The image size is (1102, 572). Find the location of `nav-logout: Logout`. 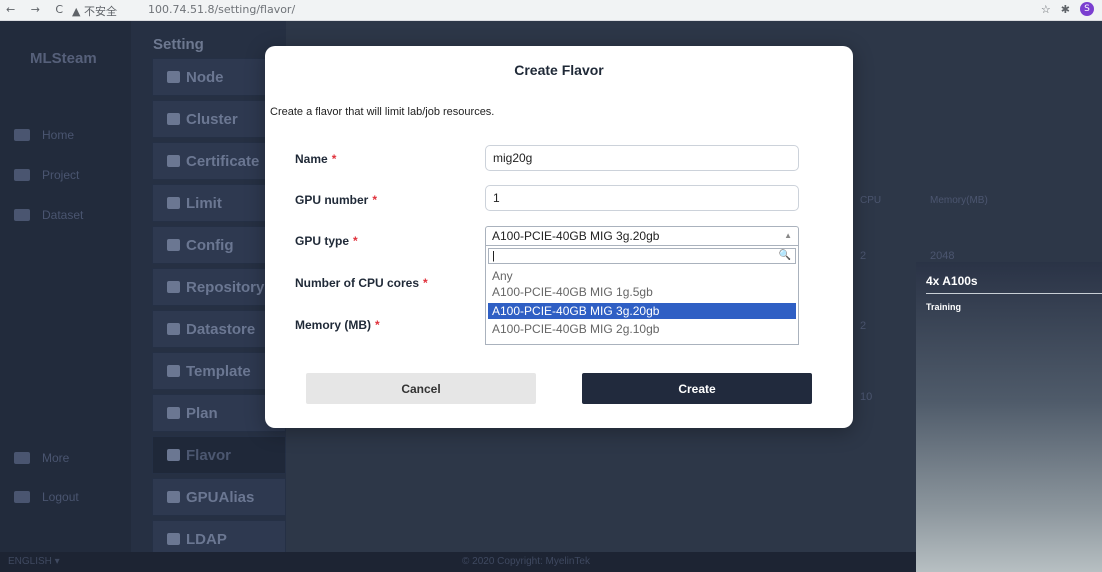

nav-logout: Logout is located at coordinates (46, 497).